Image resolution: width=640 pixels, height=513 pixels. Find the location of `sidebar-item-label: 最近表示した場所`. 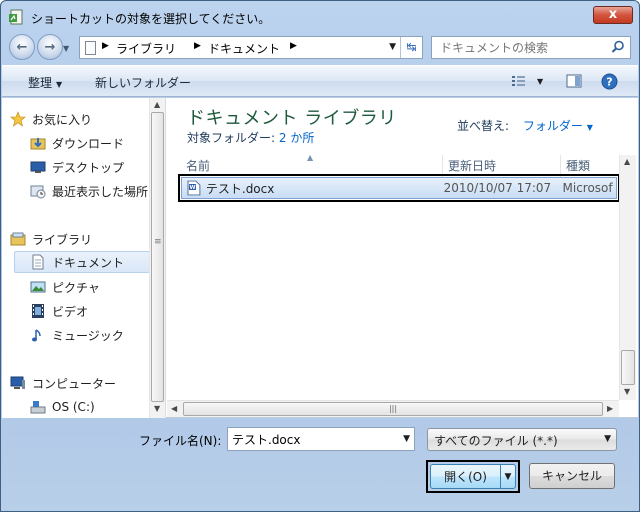

sidebar-item-label: 最近表示した場所 is located at coordinates (100, 191).